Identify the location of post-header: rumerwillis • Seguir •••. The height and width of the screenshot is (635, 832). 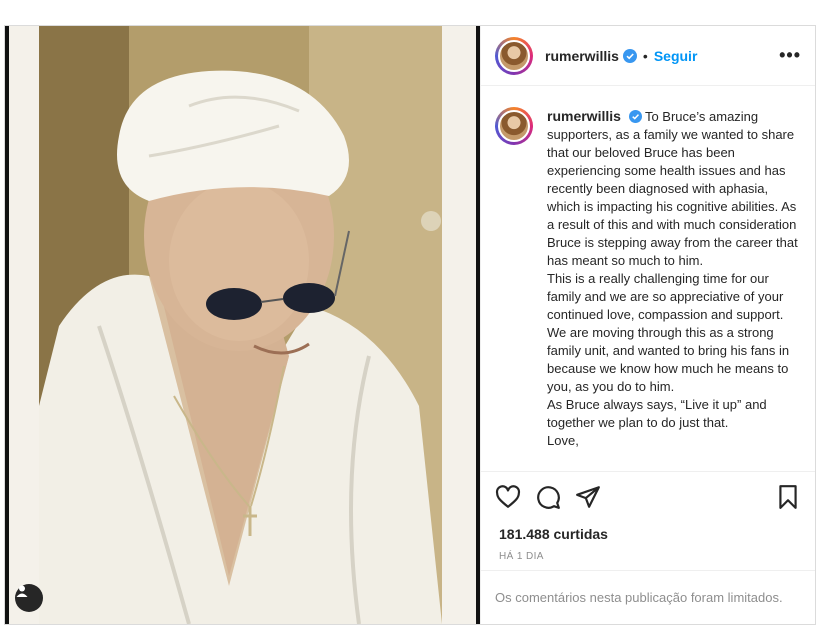
(648, 56).